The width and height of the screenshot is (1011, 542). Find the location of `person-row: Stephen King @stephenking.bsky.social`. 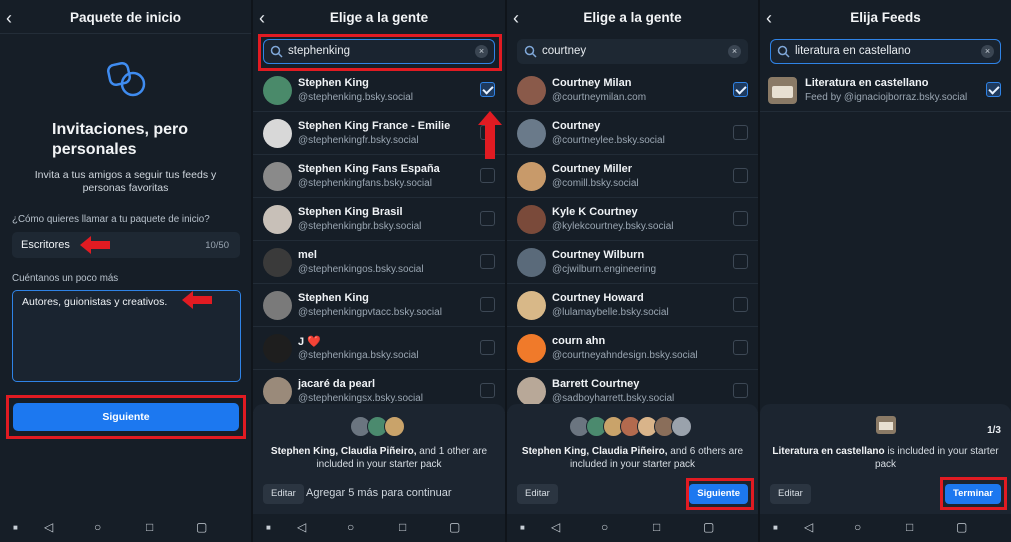

person-row: Stephen King @stephenking.bsky.social is located at coordinates (379, 90).